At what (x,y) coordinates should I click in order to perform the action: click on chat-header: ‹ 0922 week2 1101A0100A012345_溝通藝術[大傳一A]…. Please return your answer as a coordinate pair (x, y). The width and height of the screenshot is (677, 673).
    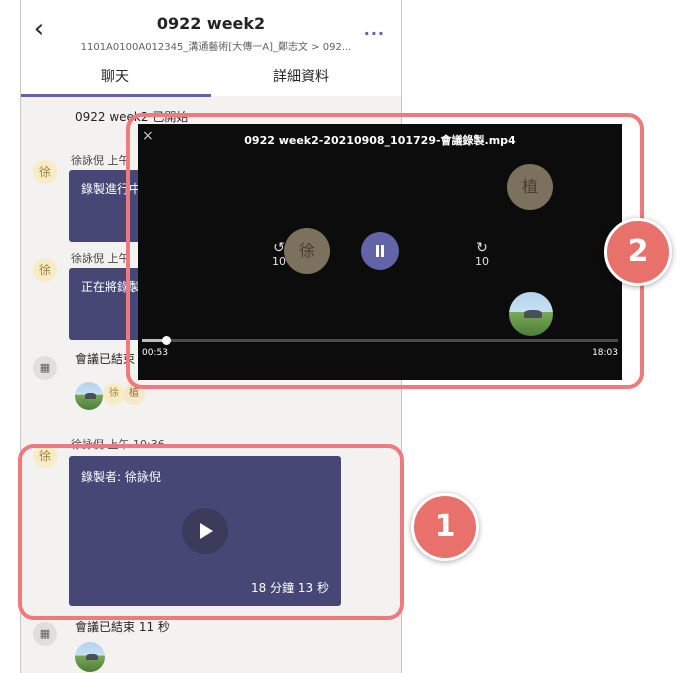
    Looking at the image, I should click on (211, 48).